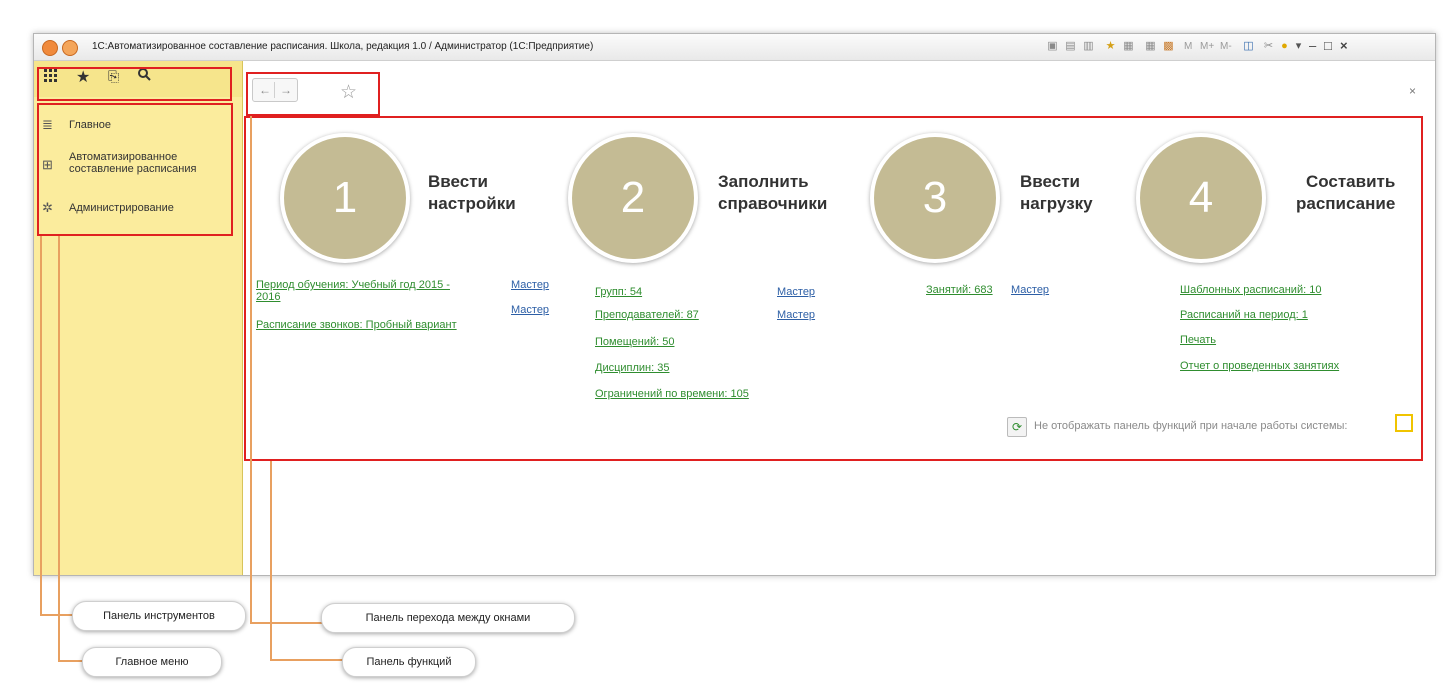  I want to click on chevron-down-icon: ▾, so click(1298, 46).